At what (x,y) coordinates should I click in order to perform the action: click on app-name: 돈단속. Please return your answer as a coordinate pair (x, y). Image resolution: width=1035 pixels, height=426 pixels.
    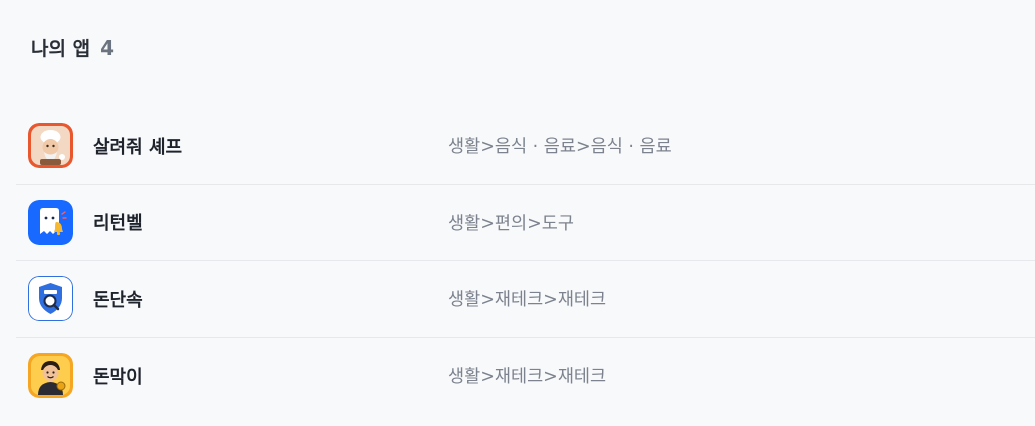
    Looking at the image, I should click on (118, 299).